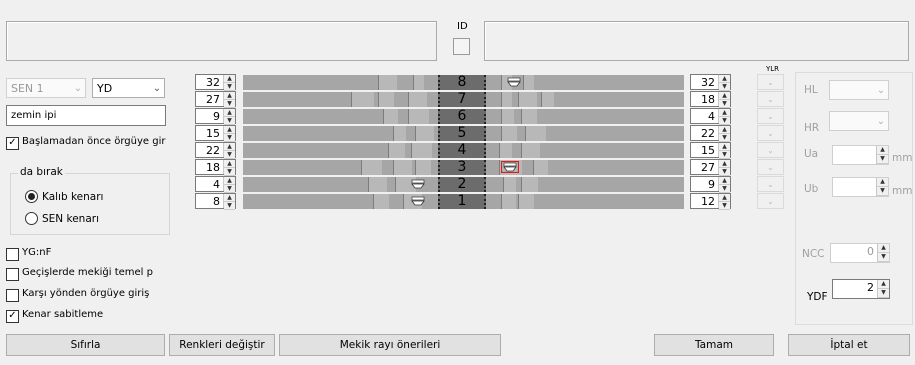 This screenshot has height=365, width=915. Describe the element at coordinates (31, 218) in the screenshot. I see `radio-sen-dot` at that location.